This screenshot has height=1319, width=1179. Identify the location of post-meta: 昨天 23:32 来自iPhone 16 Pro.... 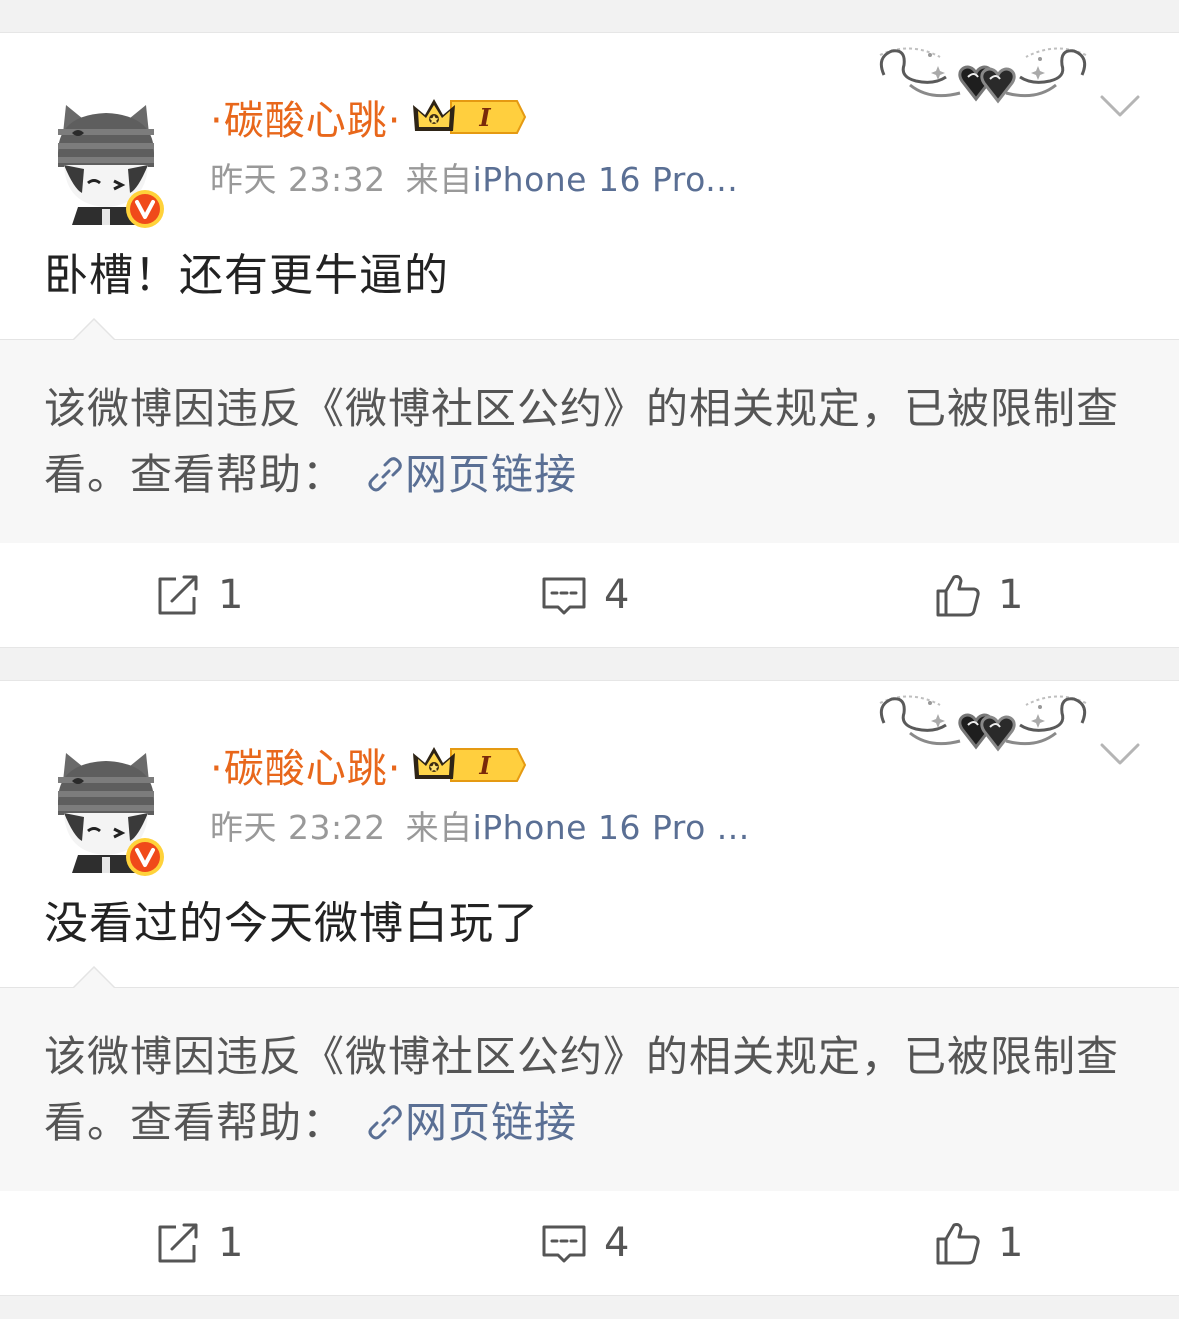
(474, 177).